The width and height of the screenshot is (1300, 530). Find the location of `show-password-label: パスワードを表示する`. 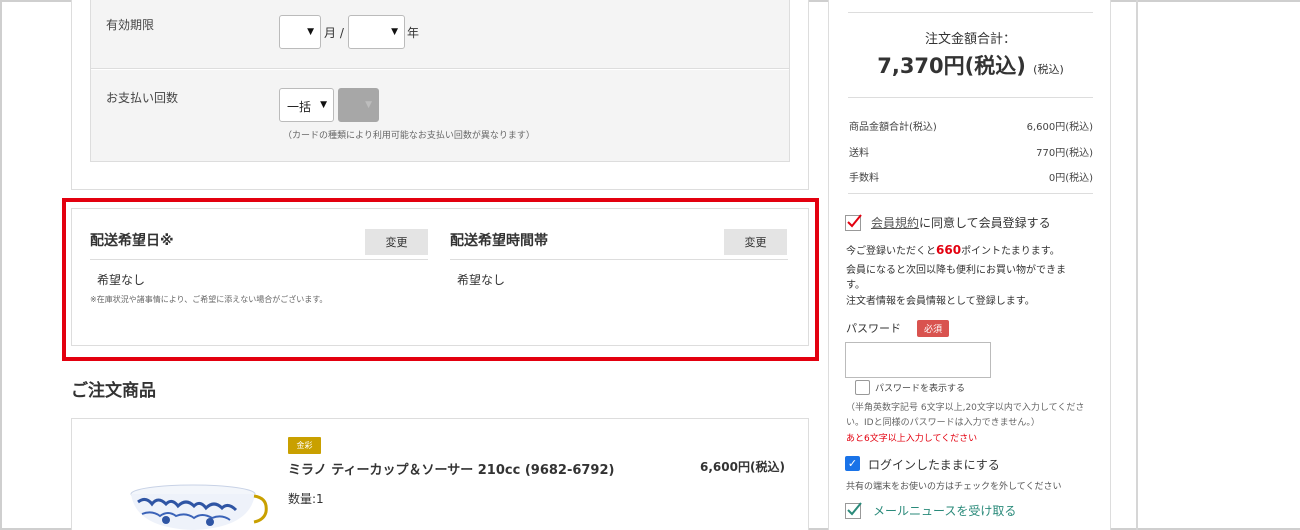

show-password-label: パスワードを表示する is located at coordinates (920, 387).